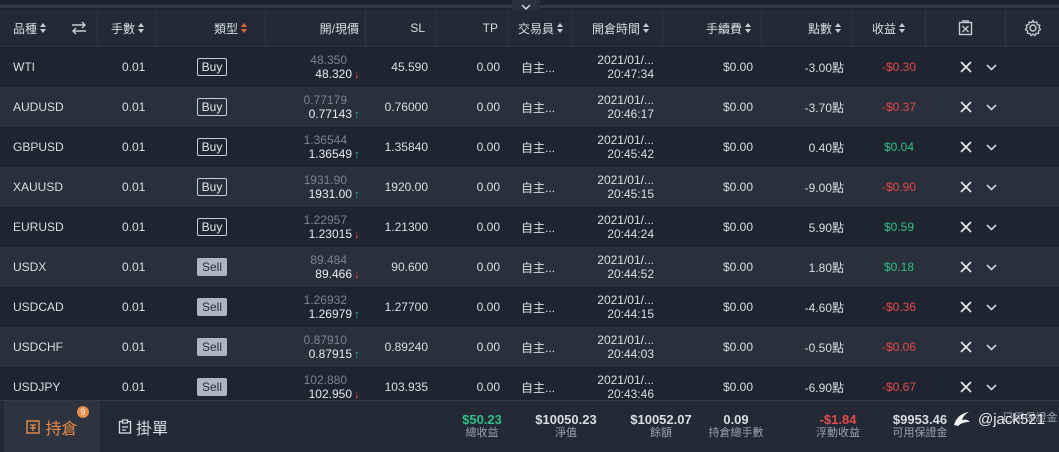  Describe the element at coordinates (316, 107) in the screenshot. I see `cell-price: 0.77179 0.77143 ↑` at that location.